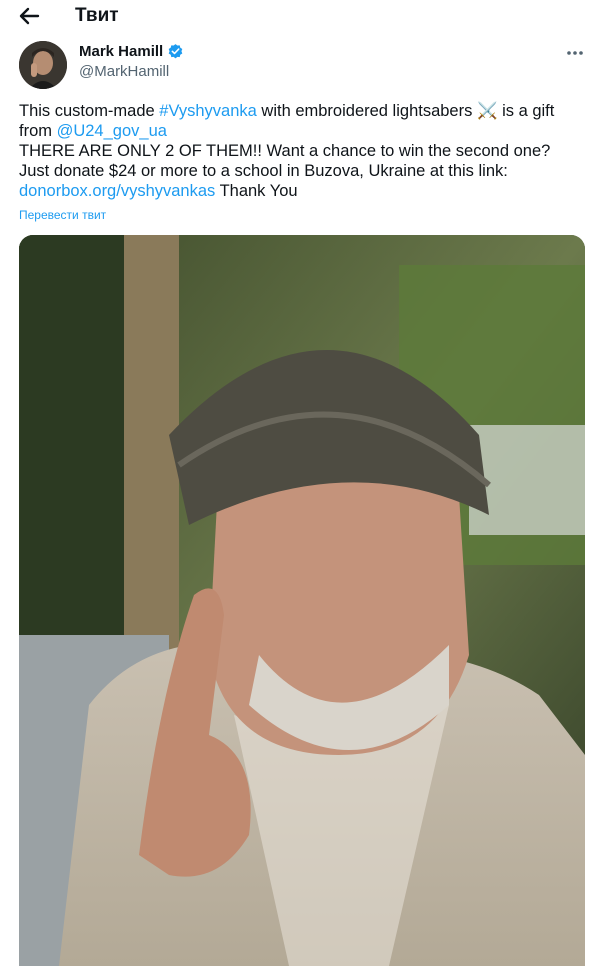 Image resolution: width=602 pixels, height=966 pixels. I want to click on author-row: Mark Hamill, so click(131, 51).